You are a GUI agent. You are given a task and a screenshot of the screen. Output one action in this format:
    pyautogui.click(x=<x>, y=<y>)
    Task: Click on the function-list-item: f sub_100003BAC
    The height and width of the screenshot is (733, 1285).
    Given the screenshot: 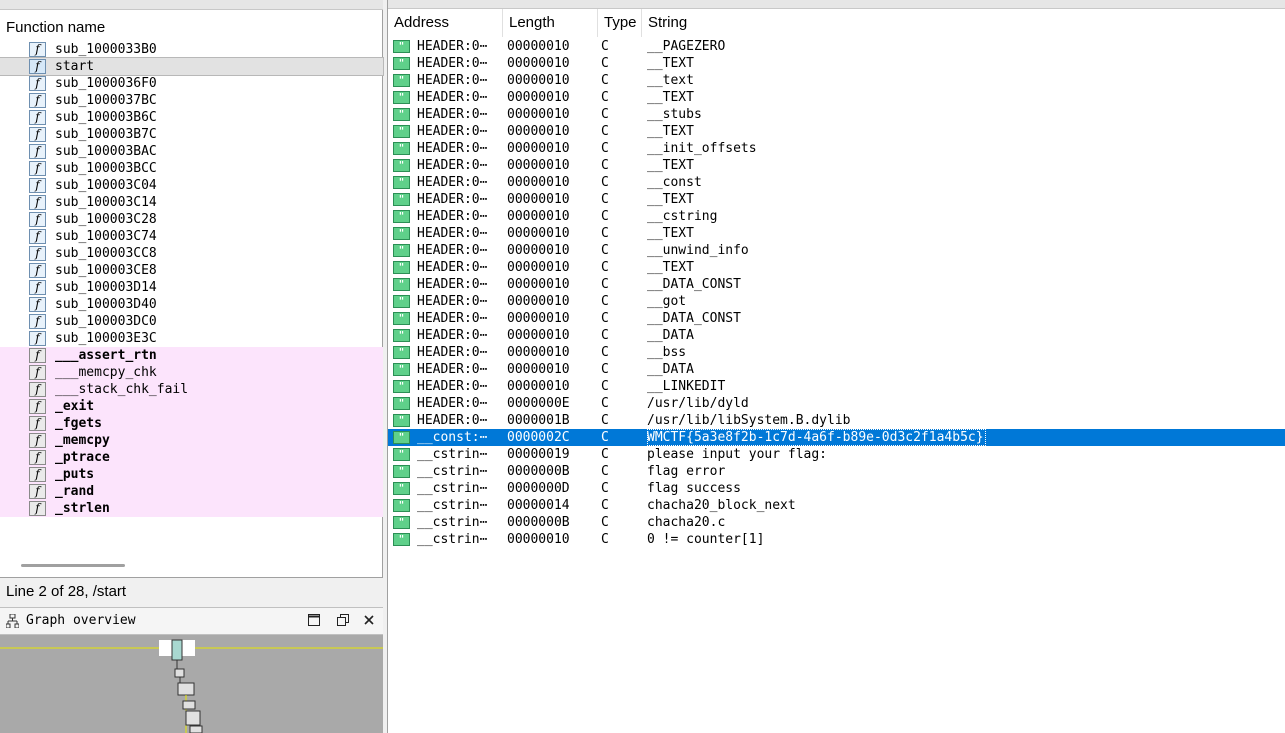 What is the action you would take?
    pyautogui.click(x=191, y=151)
    